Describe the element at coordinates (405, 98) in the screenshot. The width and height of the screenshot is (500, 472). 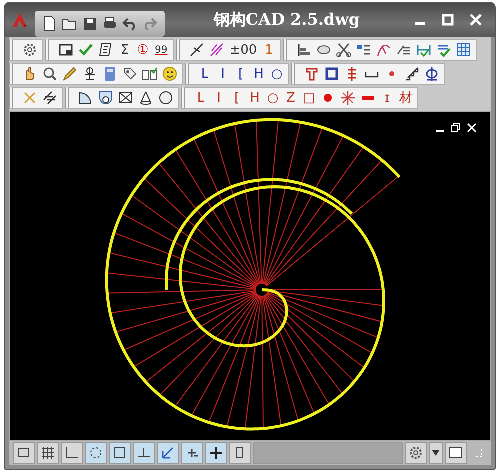
I see `toolbar-text-button: 材` at that location.